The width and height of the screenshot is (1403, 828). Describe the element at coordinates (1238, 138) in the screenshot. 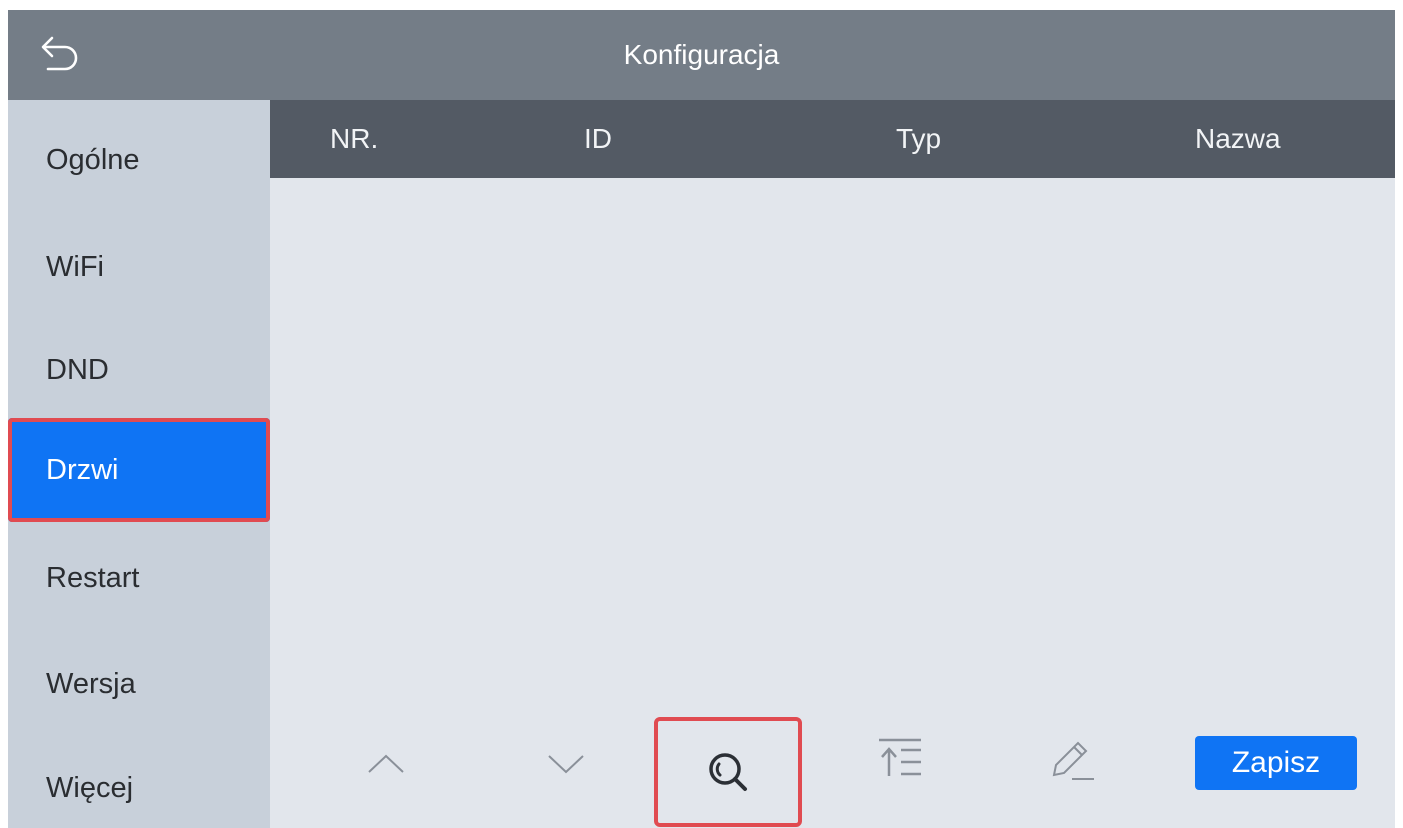

I see `column-header-name: Nazwa` at that location.